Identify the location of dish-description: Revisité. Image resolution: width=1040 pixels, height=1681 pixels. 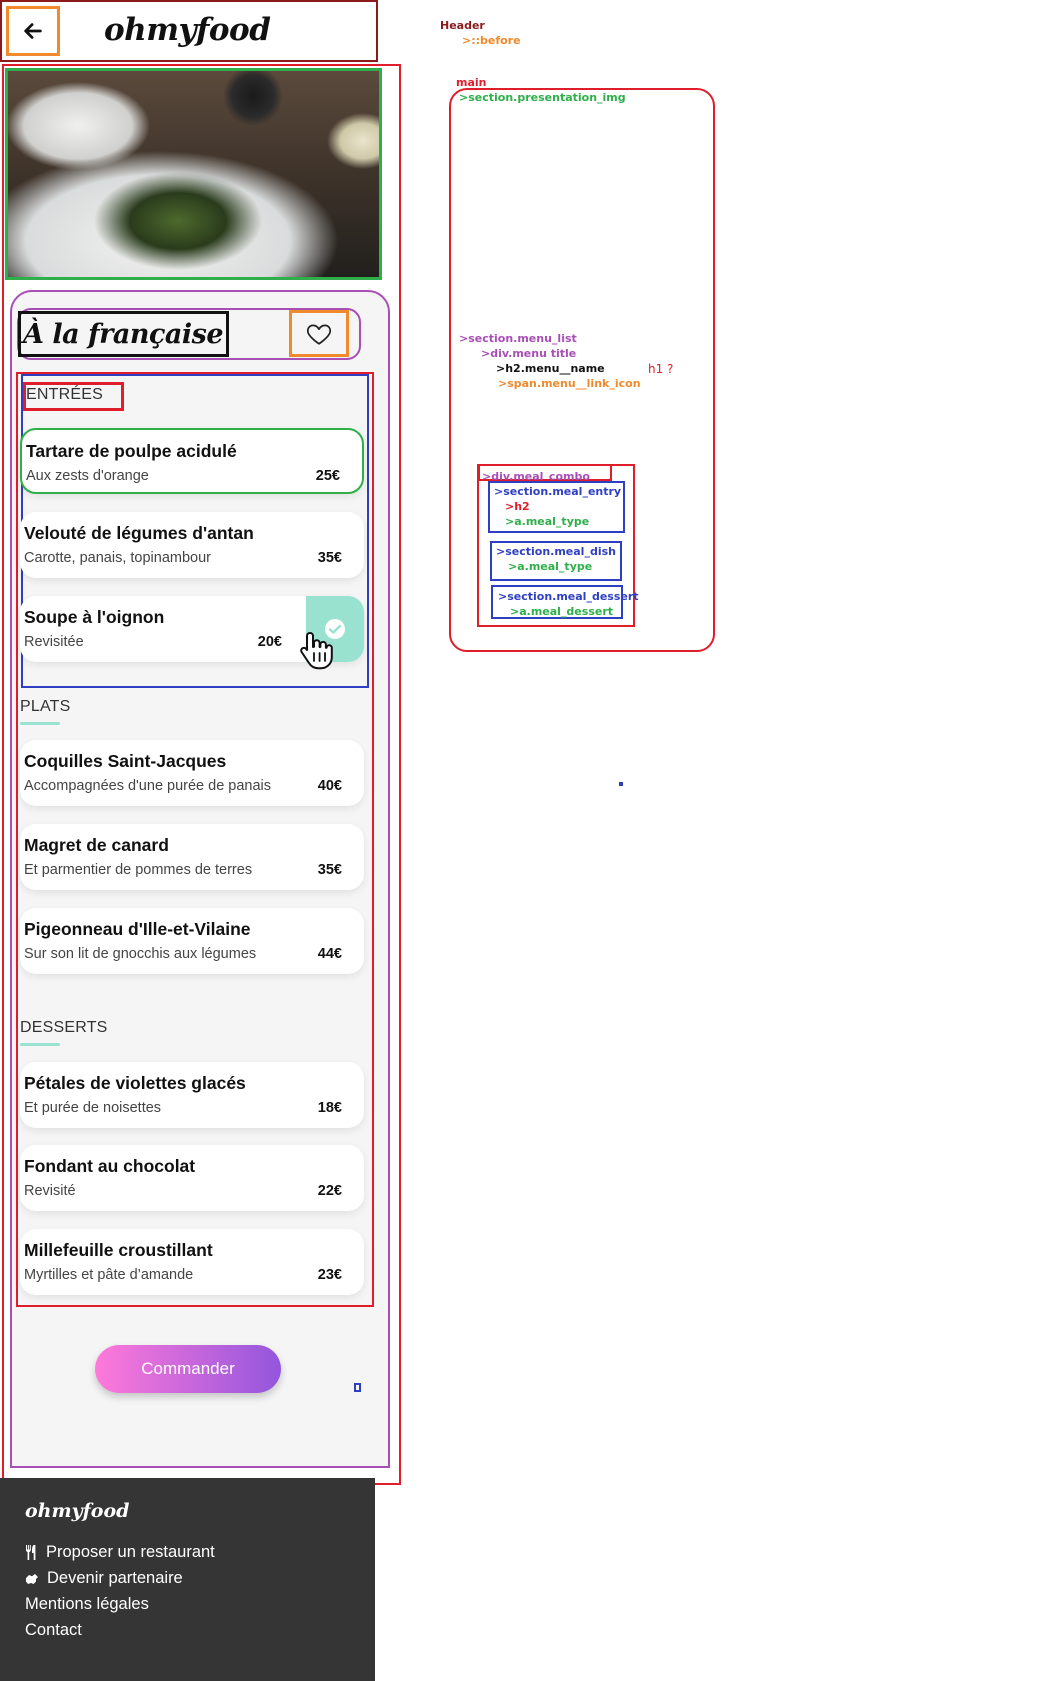
(50, 1191).